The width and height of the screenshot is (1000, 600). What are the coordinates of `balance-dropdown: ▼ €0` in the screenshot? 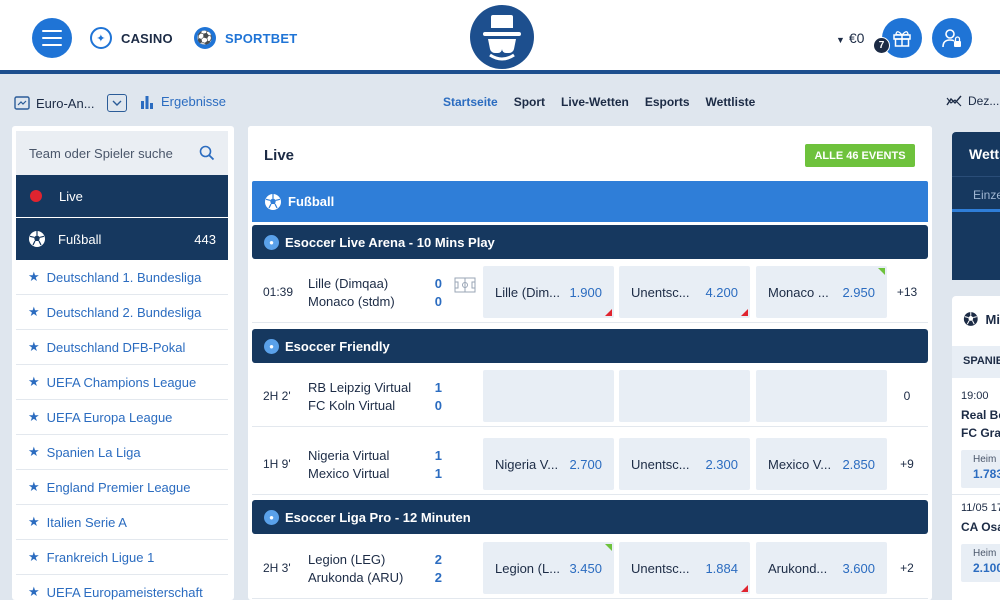 It's located at (850, 38).